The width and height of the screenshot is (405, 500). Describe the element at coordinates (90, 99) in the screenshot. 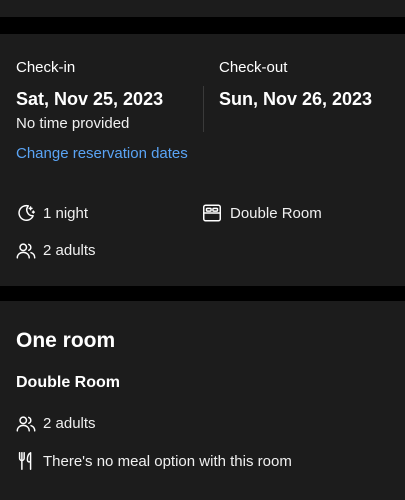

I see `checkin-date: Sat, Nov 25, 2023` at that location.